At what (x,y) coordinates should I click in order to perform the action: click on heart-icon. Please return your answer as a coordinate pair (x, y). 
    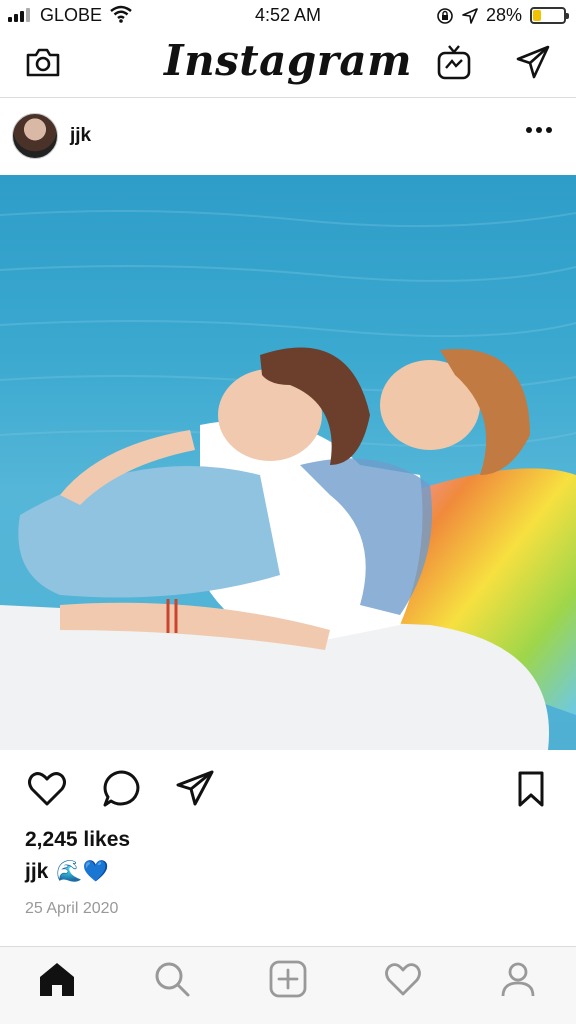
    Looking at the image, I should click on (47, 789).